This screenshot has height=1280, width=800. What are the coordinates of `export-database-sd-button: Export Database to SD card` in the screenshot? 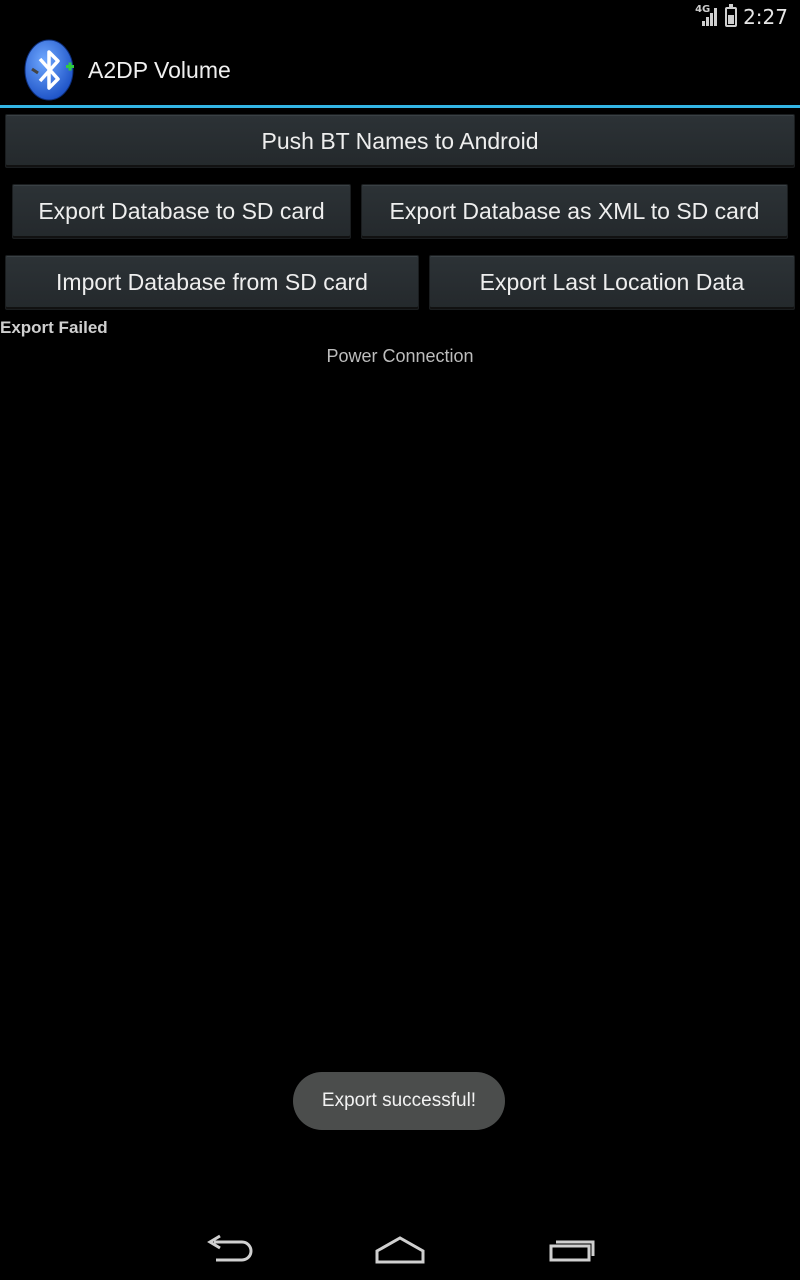 It's located at (181, 211).